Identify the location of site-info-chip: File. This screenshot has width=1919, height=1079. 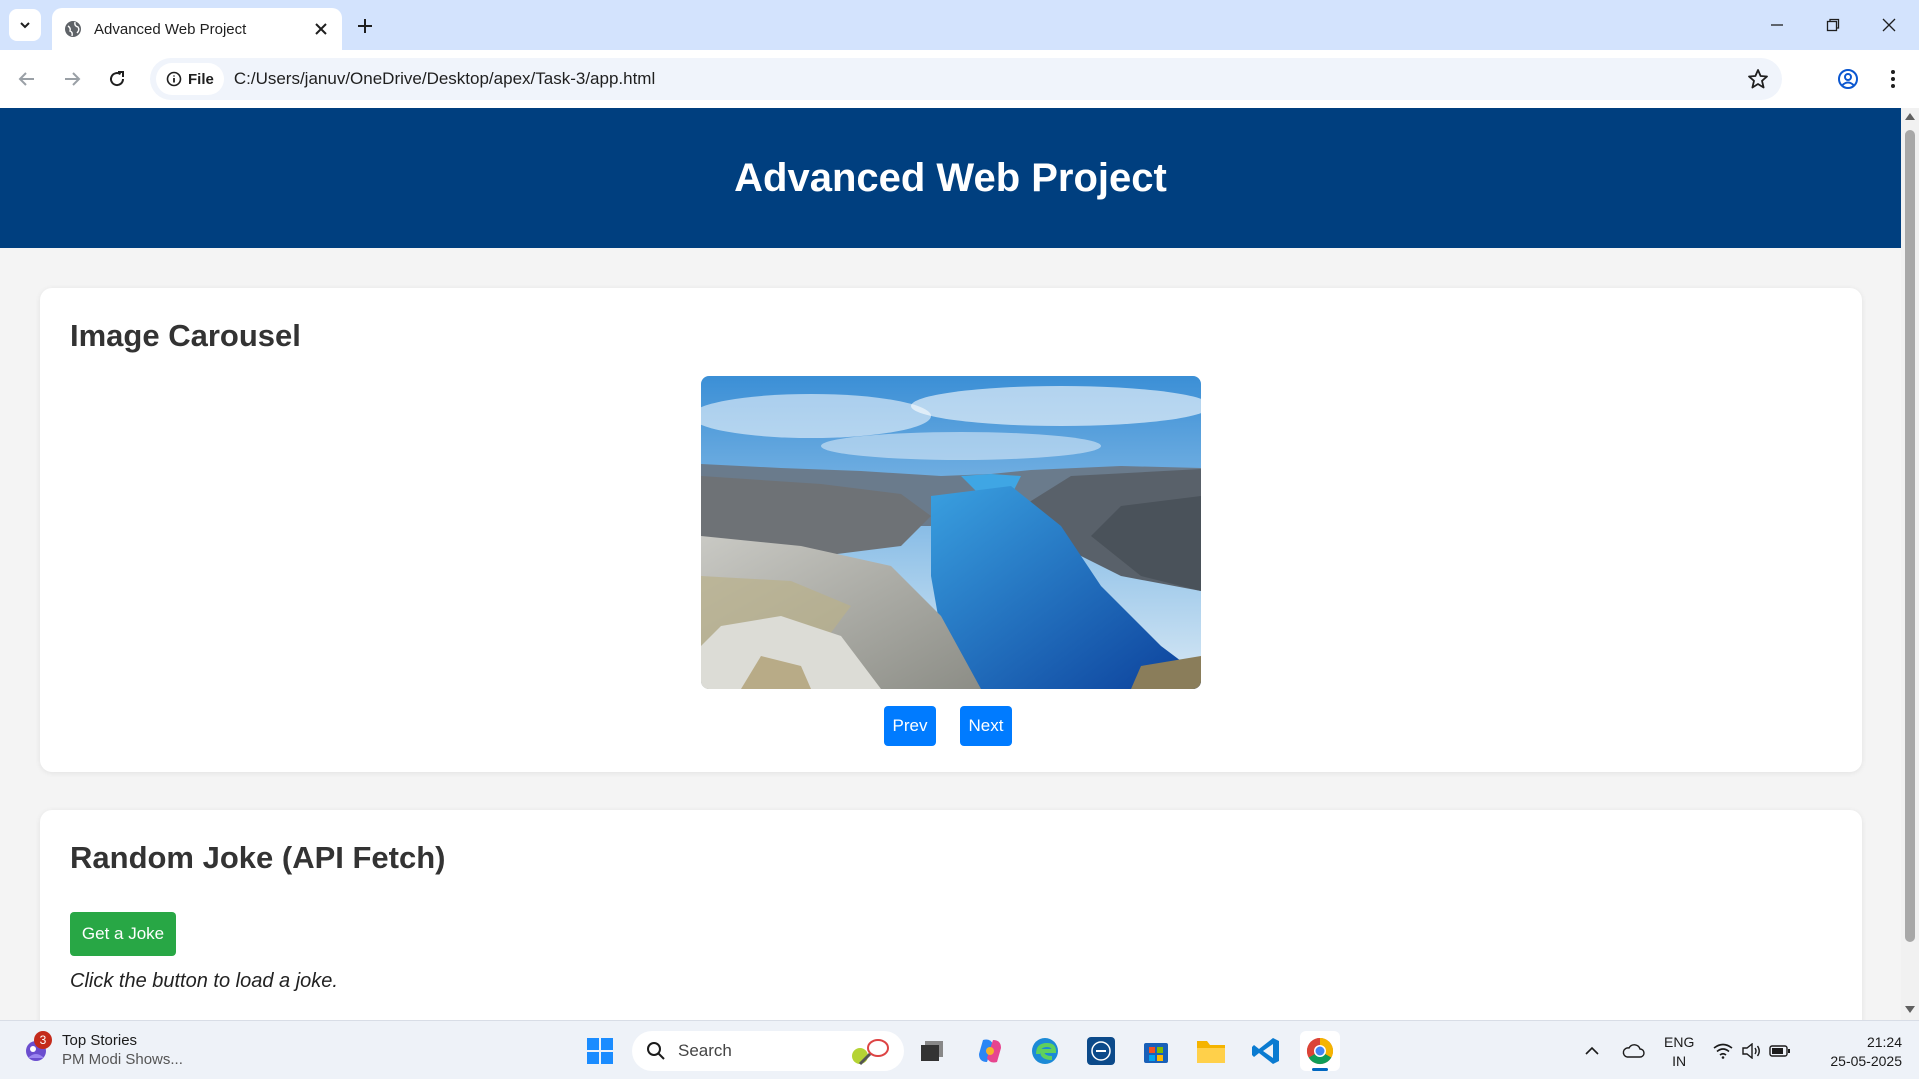
(190, 79).